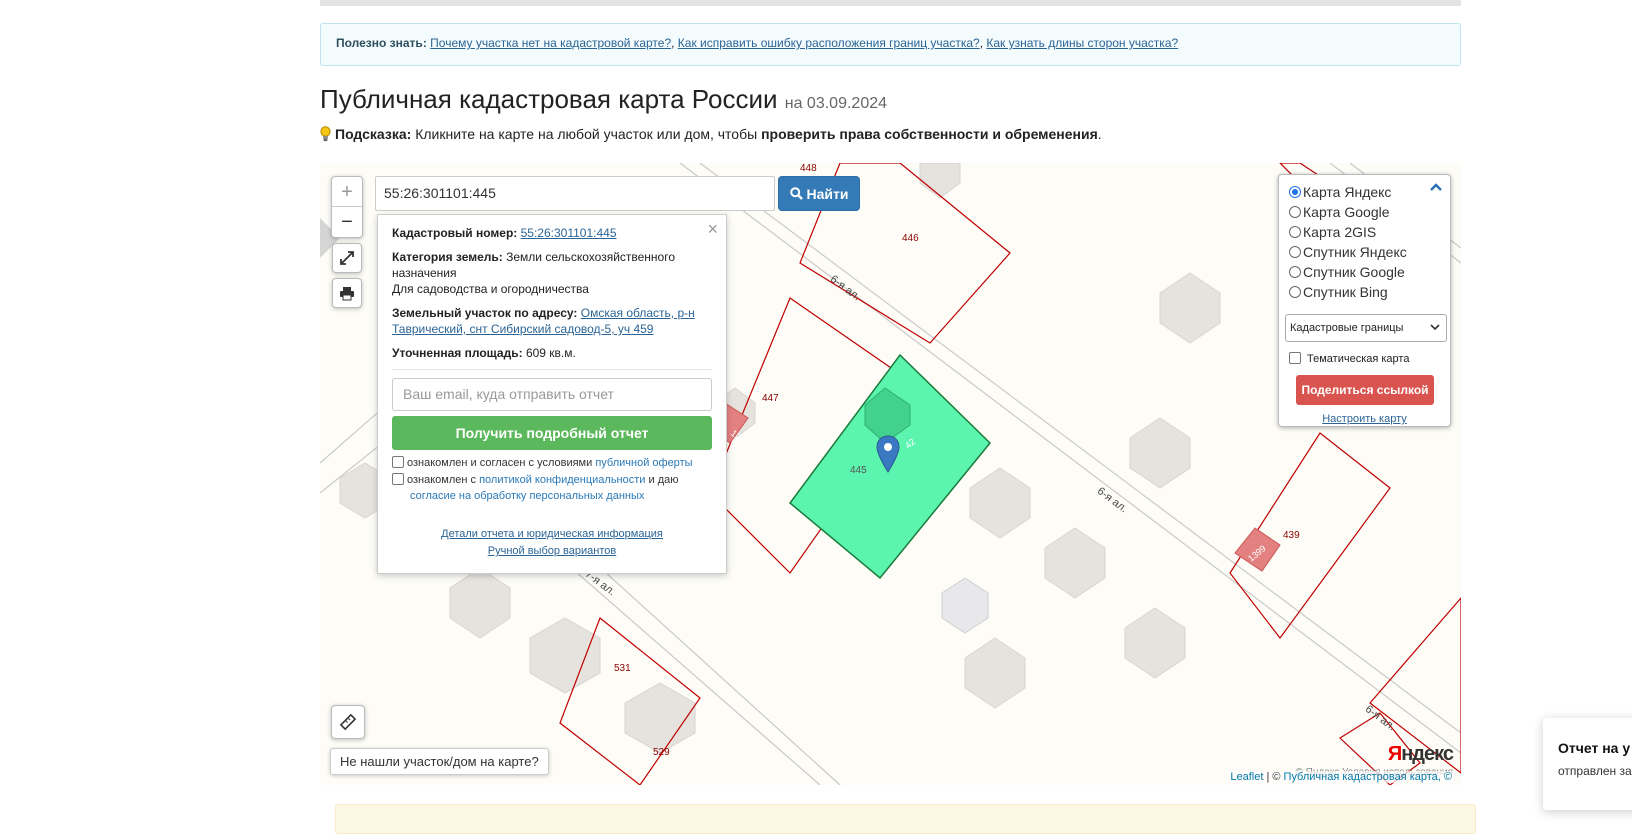  I want to click on attrib-sep: | ©, so click(1273, 777).